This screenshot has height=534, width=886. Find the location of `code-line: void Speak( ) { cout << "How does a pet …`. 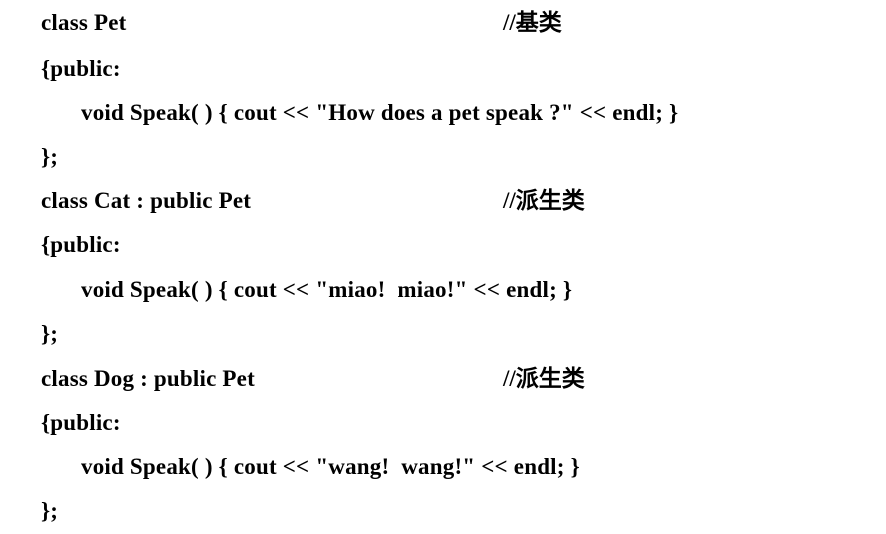

code-line: void Speak( ) { cout << "How does a pet … is located at coordinates (380, 112).